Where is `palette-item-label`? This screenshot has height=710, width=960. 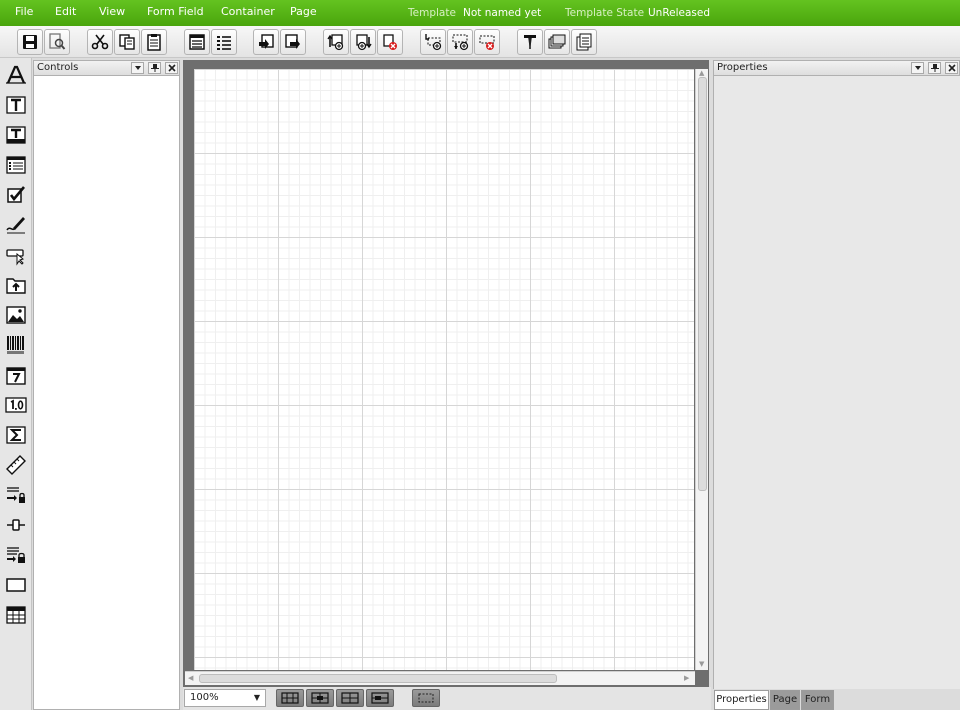
palette-item-label is located at coordinates (16, 75).